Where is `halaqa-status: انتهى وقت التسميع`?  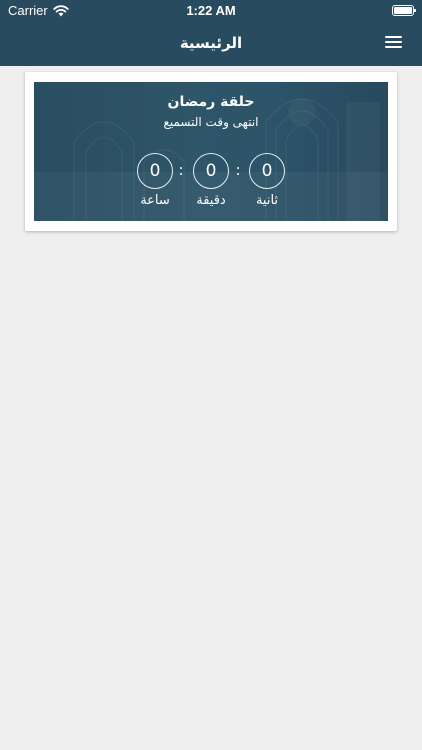
halaqa-status: انتهى وقت التسميع is located at coordinates (211, 122).